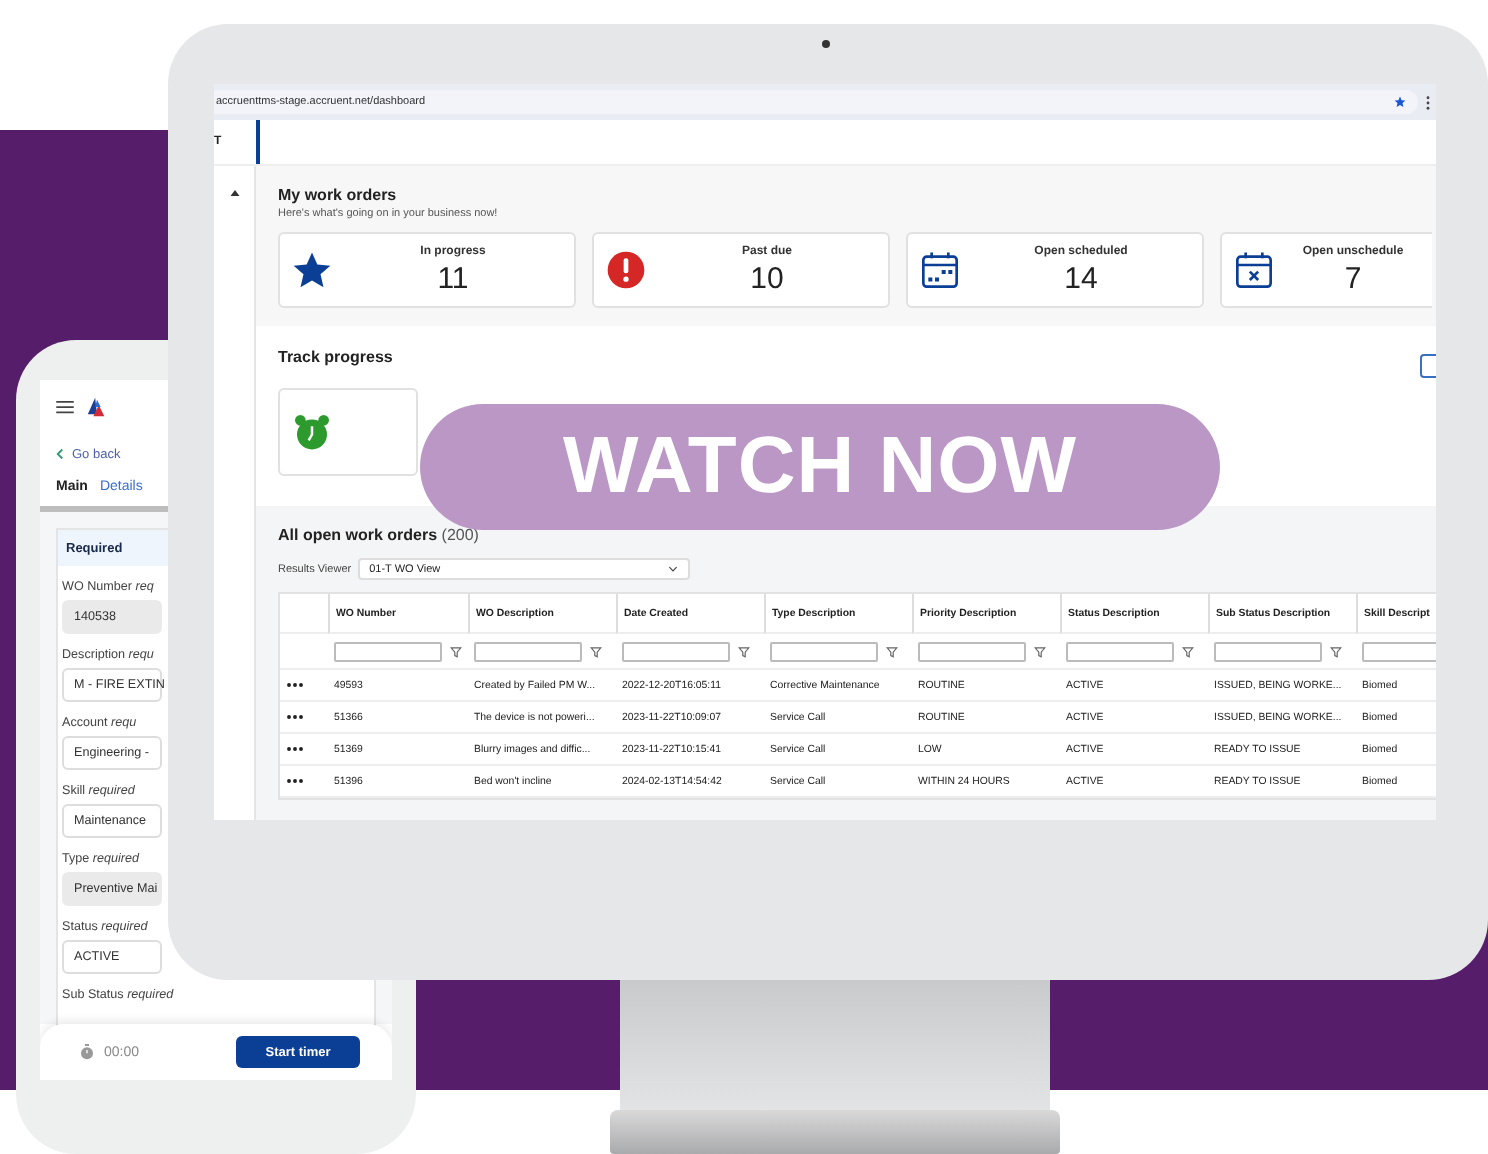  Describe the element at coordinates (312, 432) in the screenshot. I see `alarm-clock-icon` at that location.